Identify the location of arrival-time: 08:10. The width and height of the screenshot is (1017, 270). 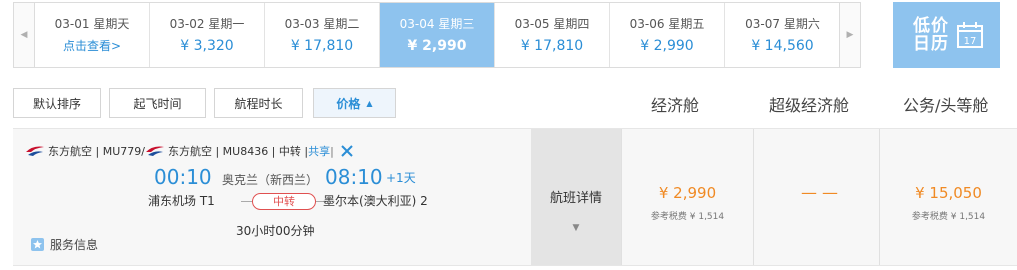
(354, 177).